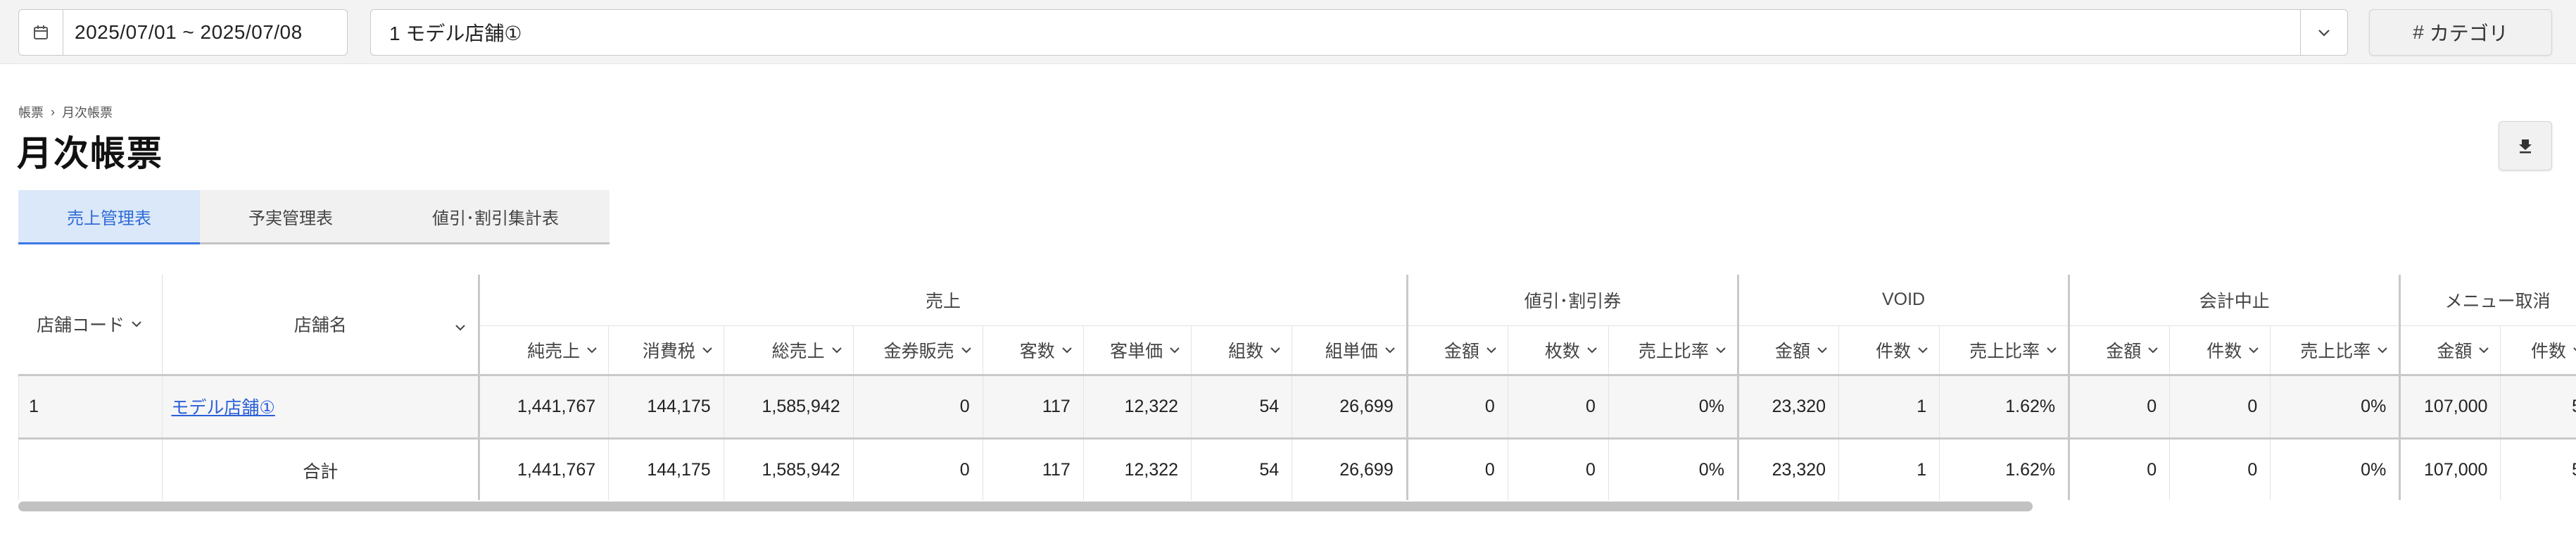  What do you see at coordinates (2220, 469) in the screenshot?
I see `total-cell-cancel-1: 0` at bounding box center [2220, 469].